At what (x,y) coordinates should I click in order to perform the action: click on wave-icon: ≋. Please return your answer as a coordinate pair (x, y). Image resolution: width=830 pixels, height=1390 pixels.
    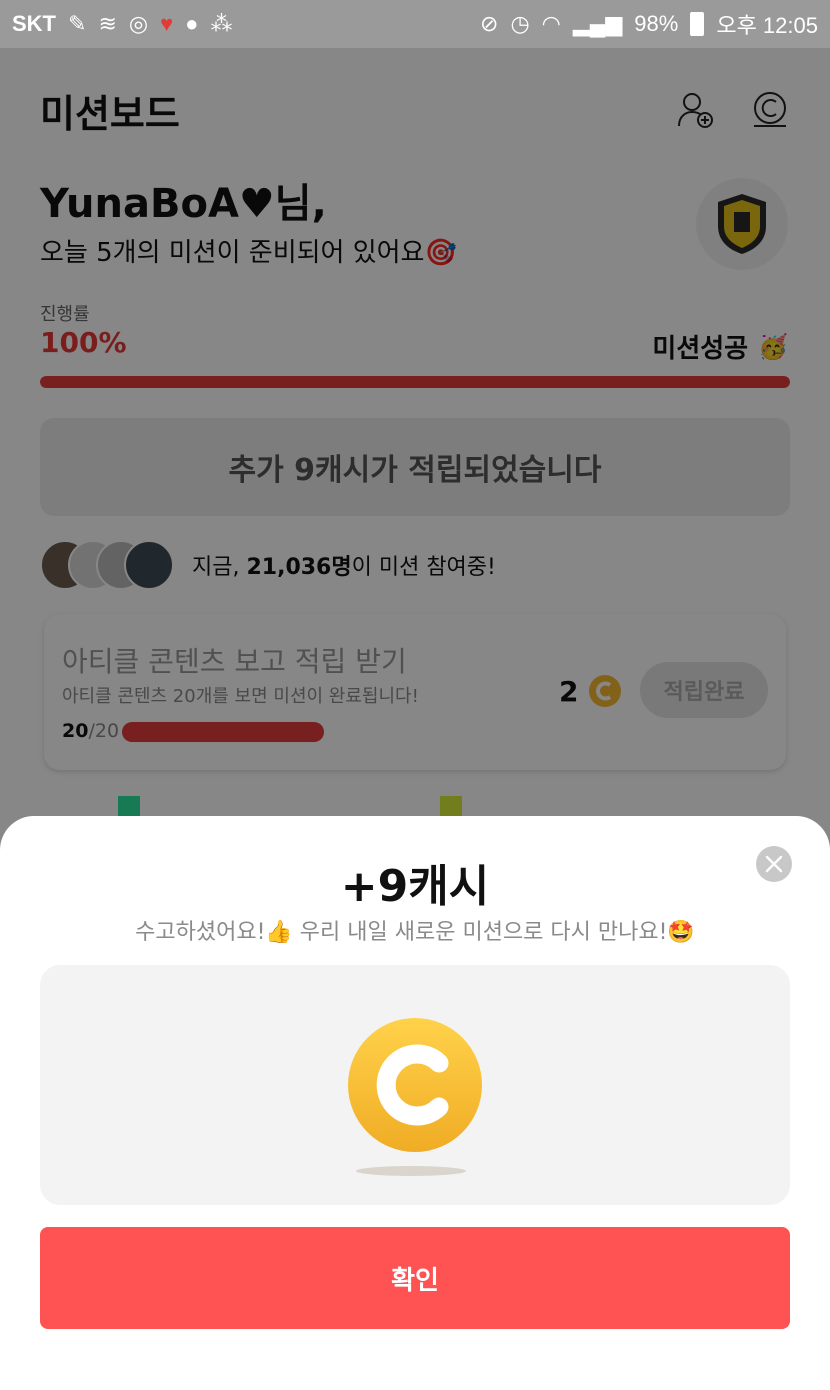
    Looking at the image, I should click on (107, 23).